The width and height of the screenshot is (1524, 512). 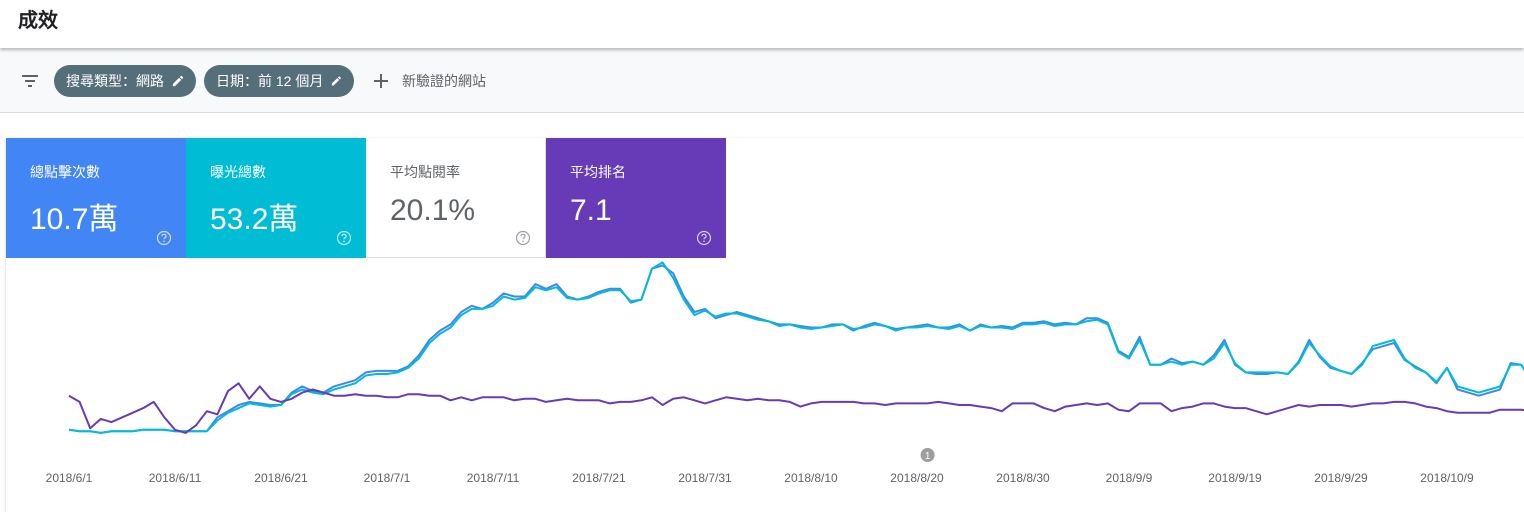 I want to click on x-tick-label: 2018/8/20, so click(x=917, y=478).